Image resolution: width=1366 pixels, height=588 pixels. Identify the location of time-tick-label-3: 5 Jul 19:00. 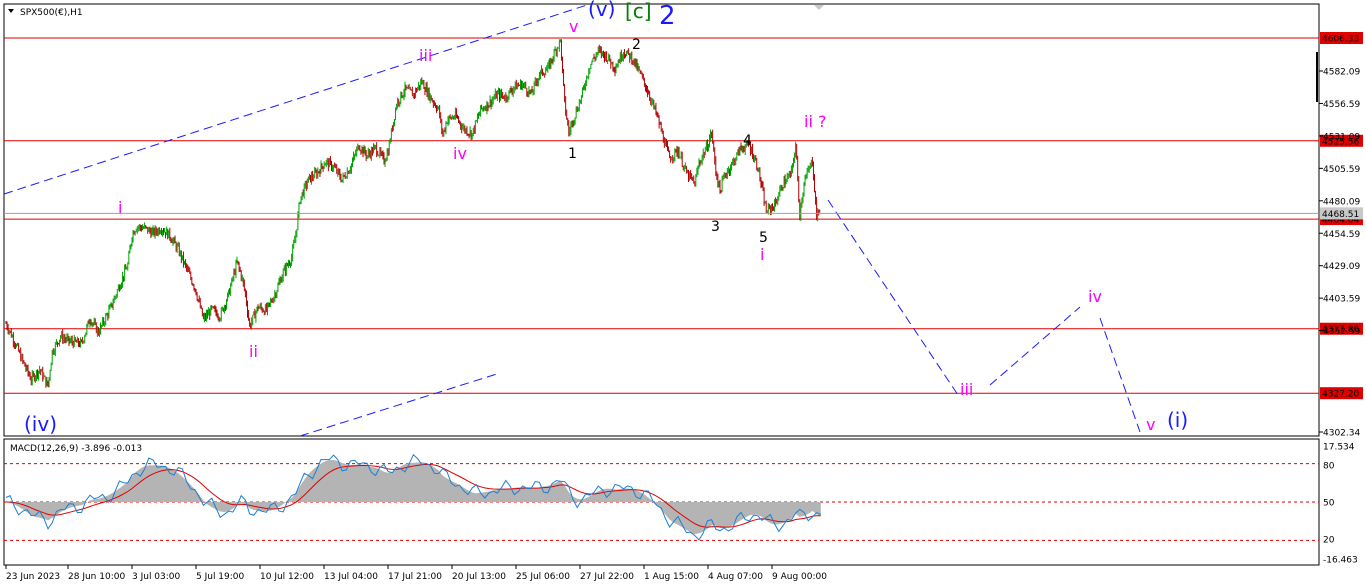
(220, 577).